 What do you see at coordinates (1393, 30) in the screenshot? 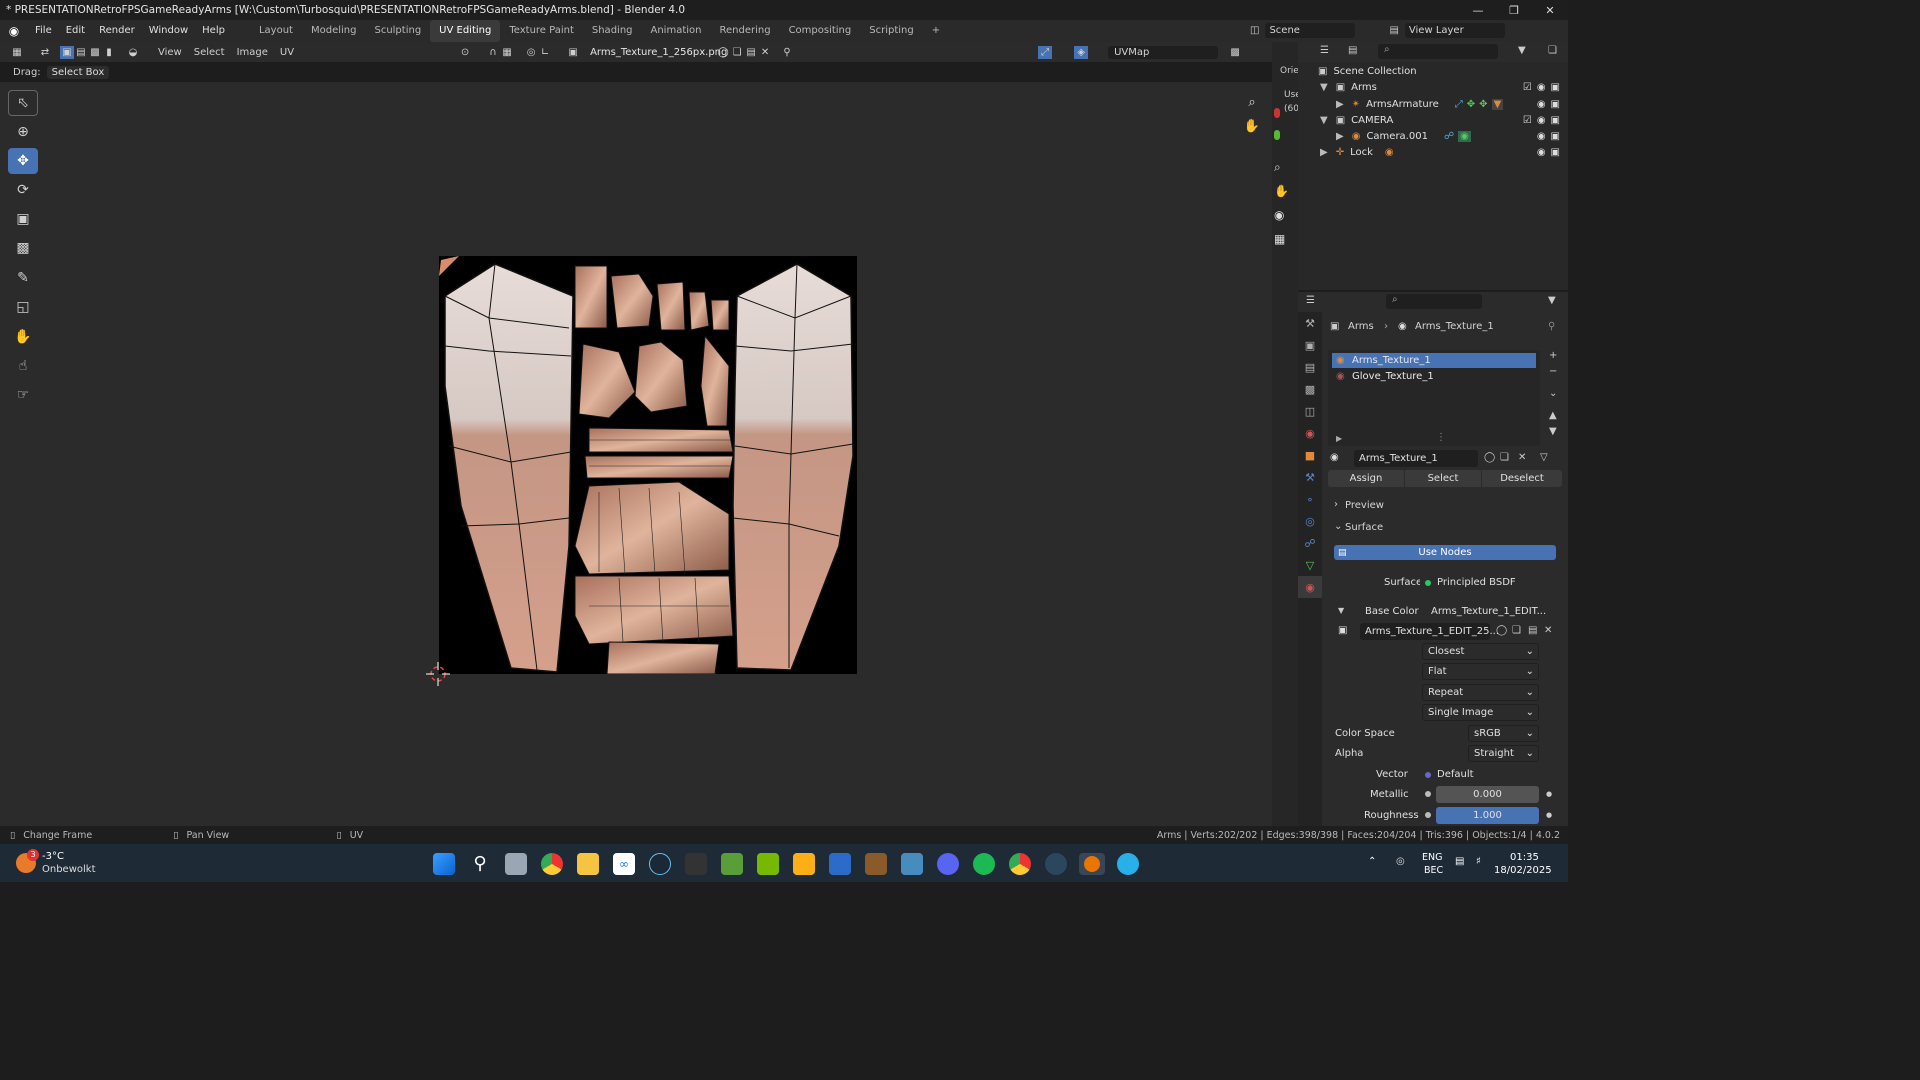
I see `view-layer-icon: ▤` at bounding box center [1393, 30].